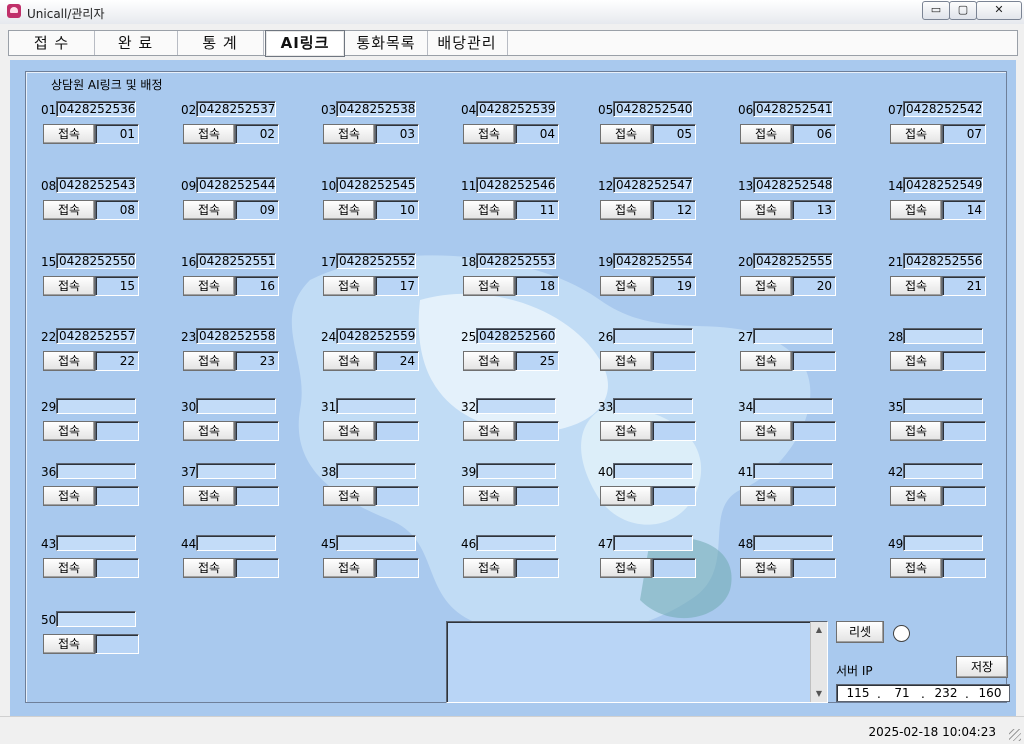 Image resolution: width=1024 pixels, height=744 pixels. I want to click on agent-phone-input: 0428252554, so click(653, 261).